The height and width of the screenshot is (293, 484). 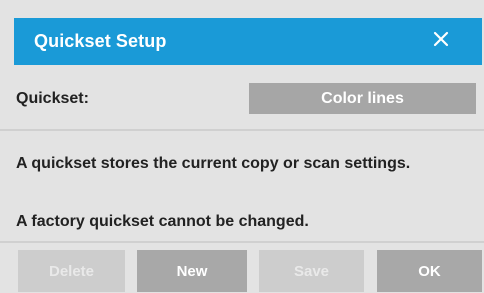 I want to click on save-button: Save, so click(x=311, y=271).